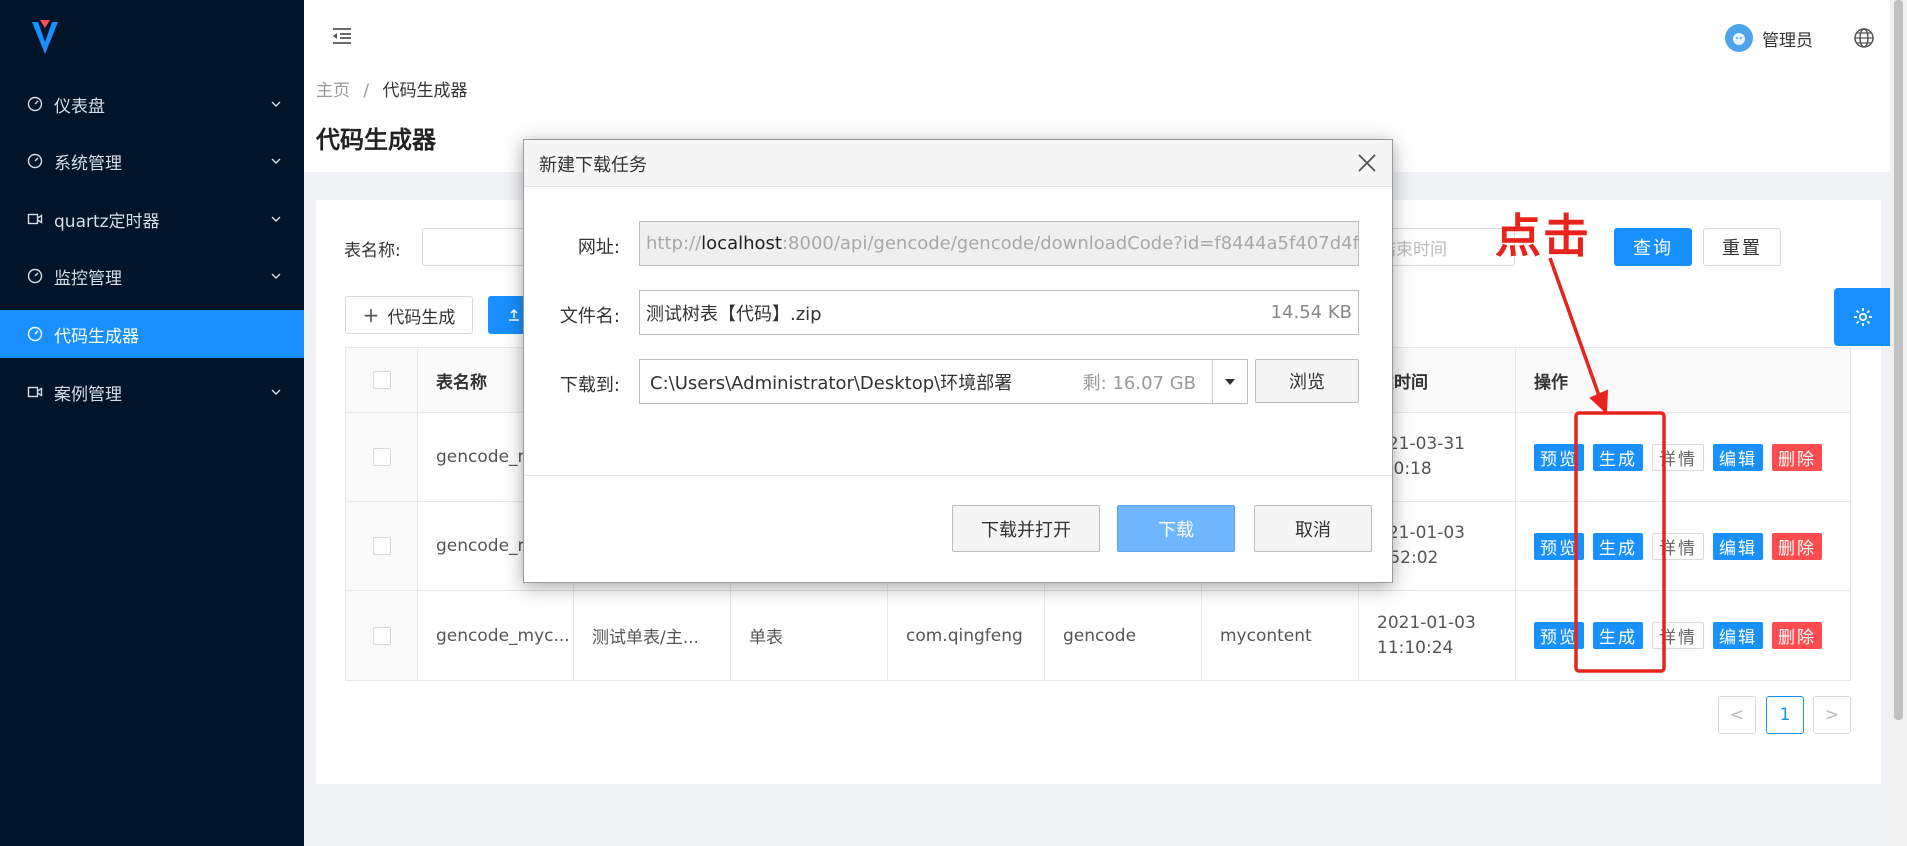 The image size is (1907, 846). I want to click on breadcrumb-home: 主页, so click(333, 91).